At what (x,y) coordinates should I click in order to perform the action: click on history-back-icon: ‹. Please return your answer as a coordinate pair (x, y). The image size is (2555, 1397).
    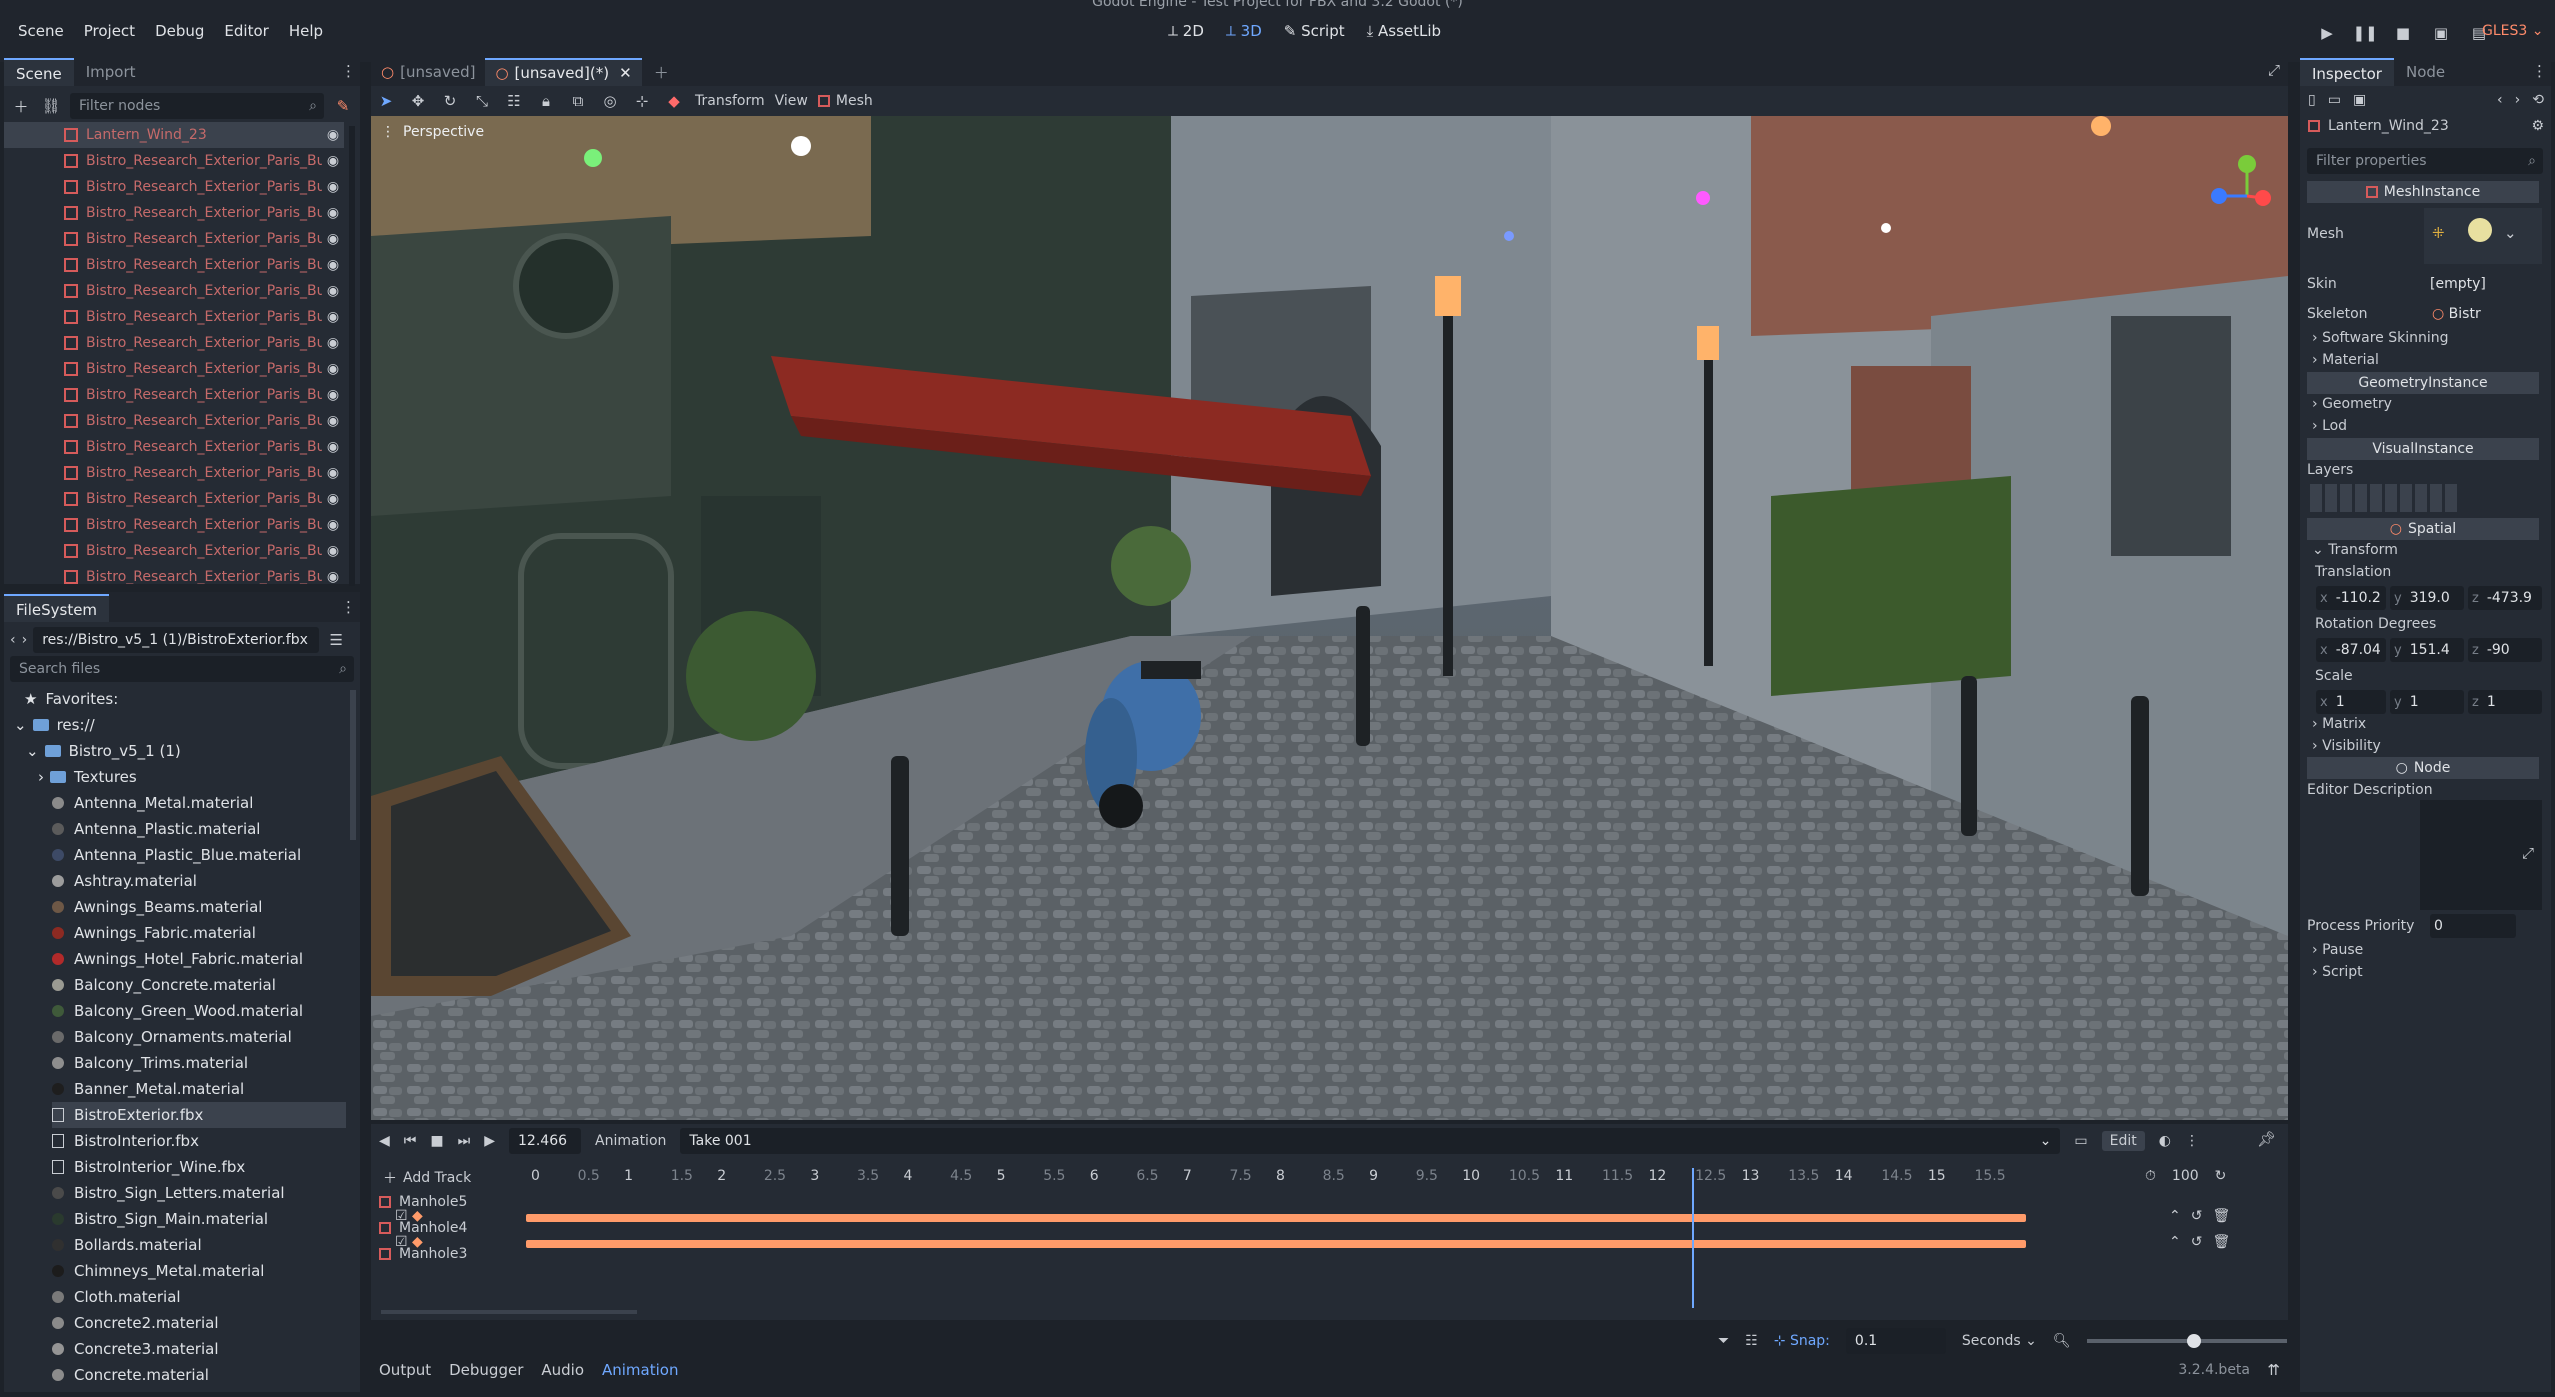
    Looking at the image, I should click on (2500, 100).